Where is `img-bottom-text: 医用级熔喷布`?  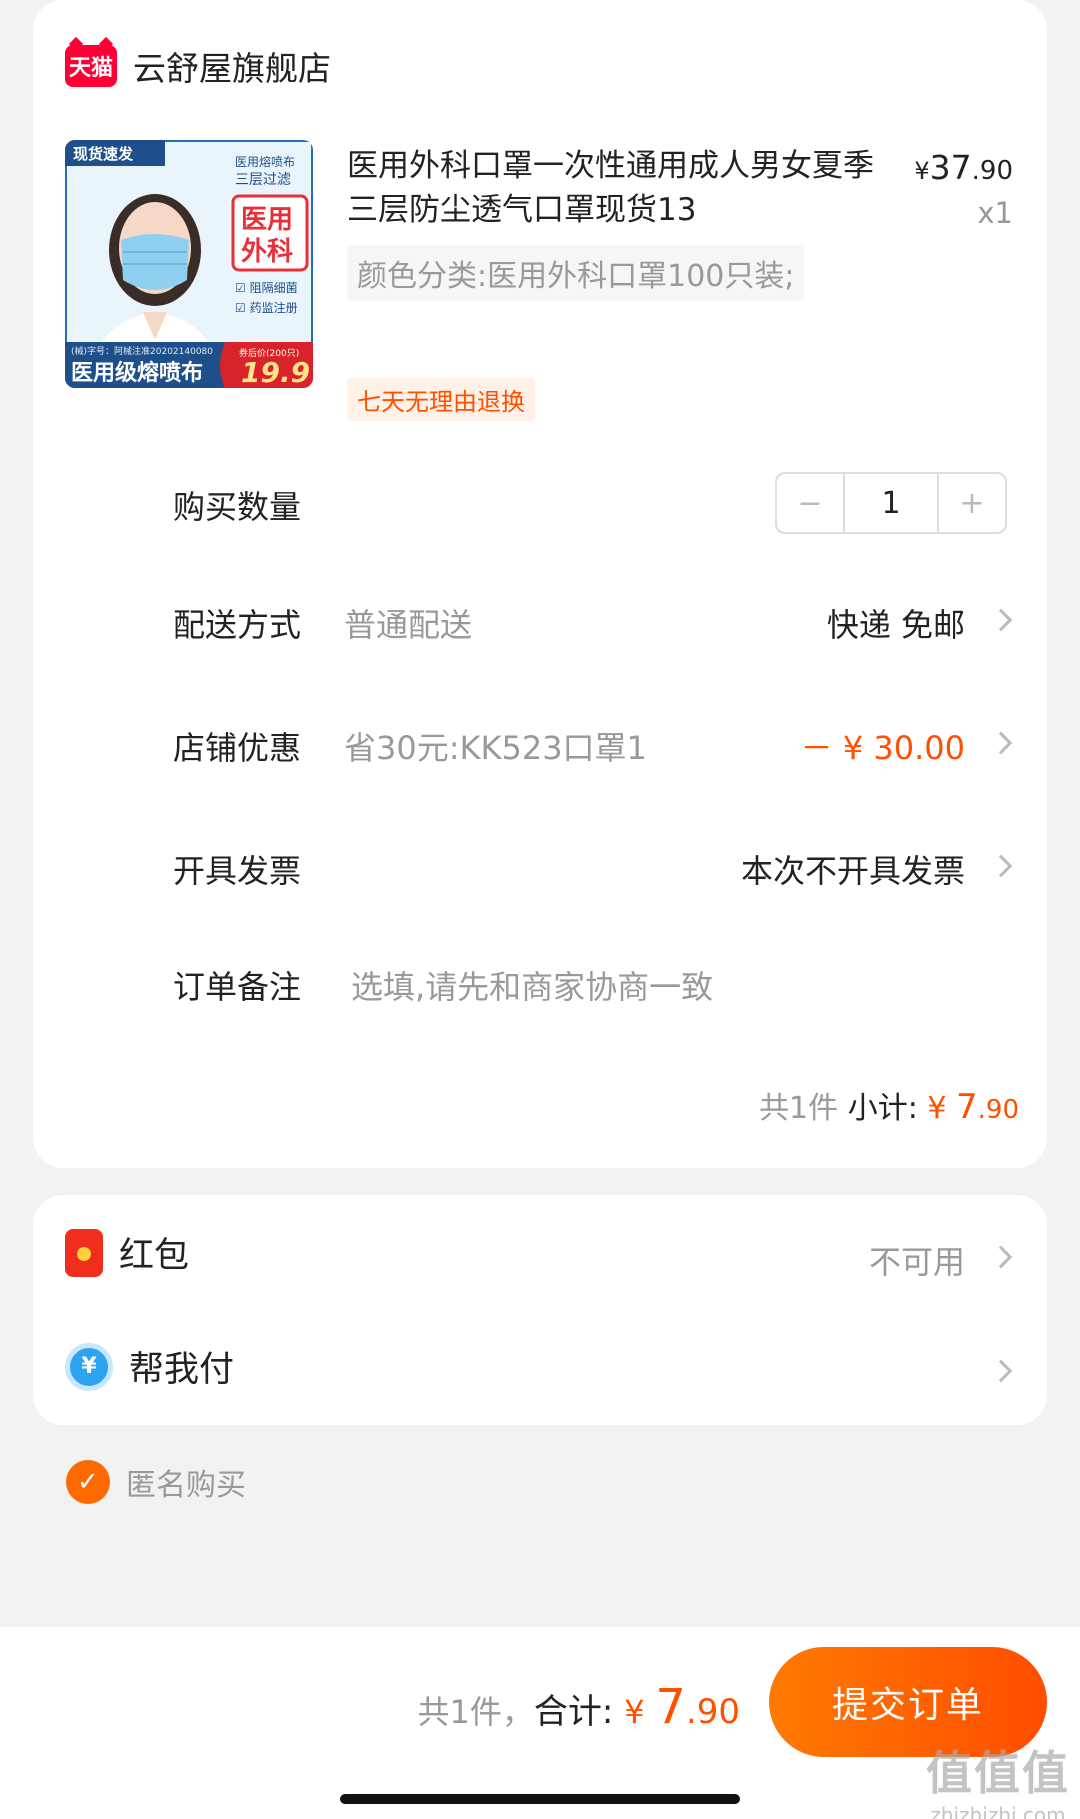 img-bottom-text: 医用级熔喷布 is located at coordinates (137, 373).